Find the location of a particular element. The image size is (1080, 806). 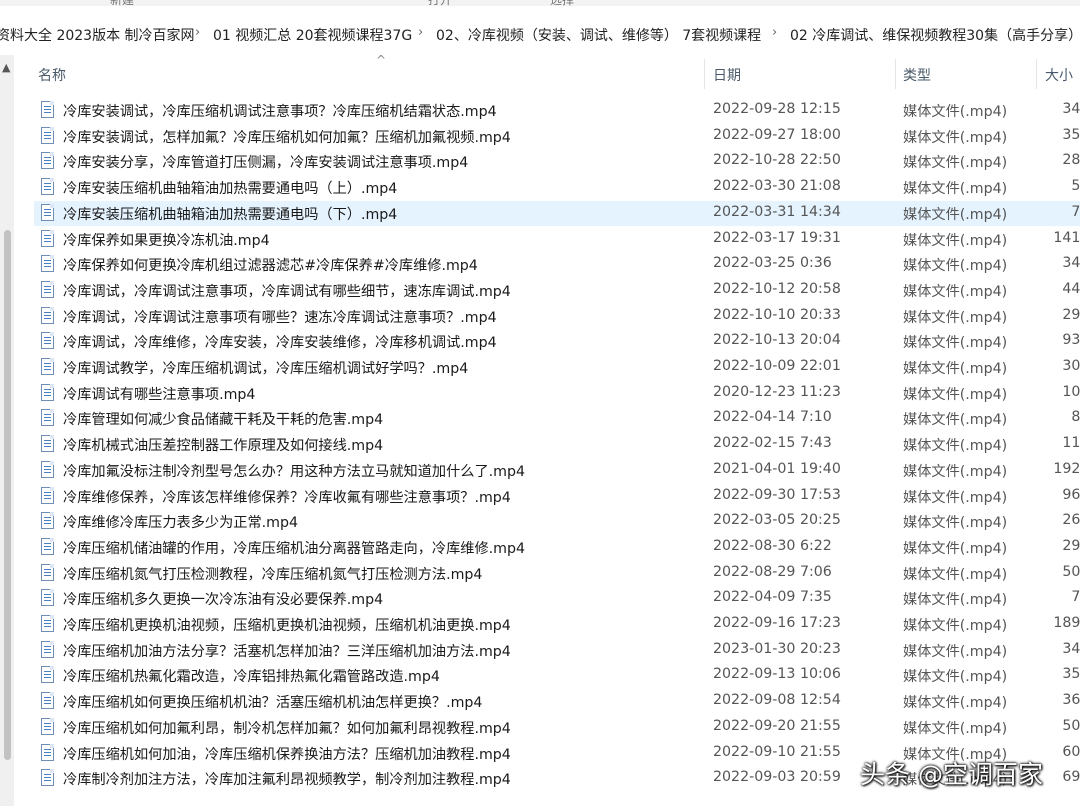

file-size: 29,3 is located at coordinates (1071, 314).